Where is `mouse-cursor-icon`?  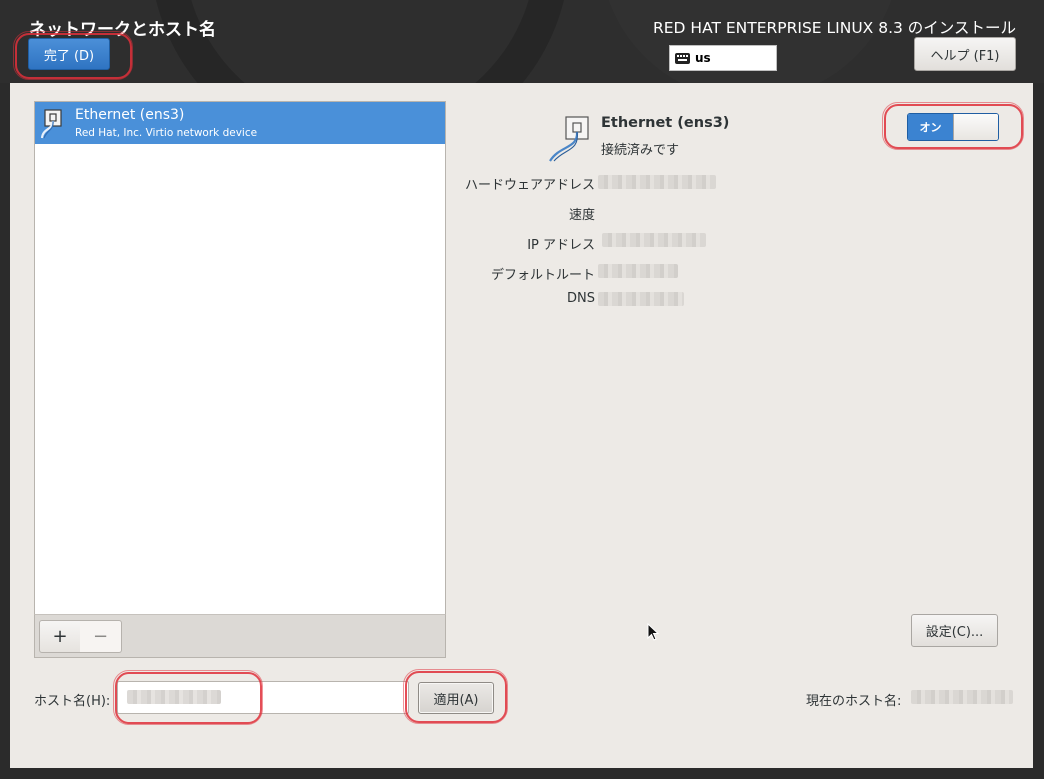 mouse-cursor-icon is located at coordinates (653, 632).